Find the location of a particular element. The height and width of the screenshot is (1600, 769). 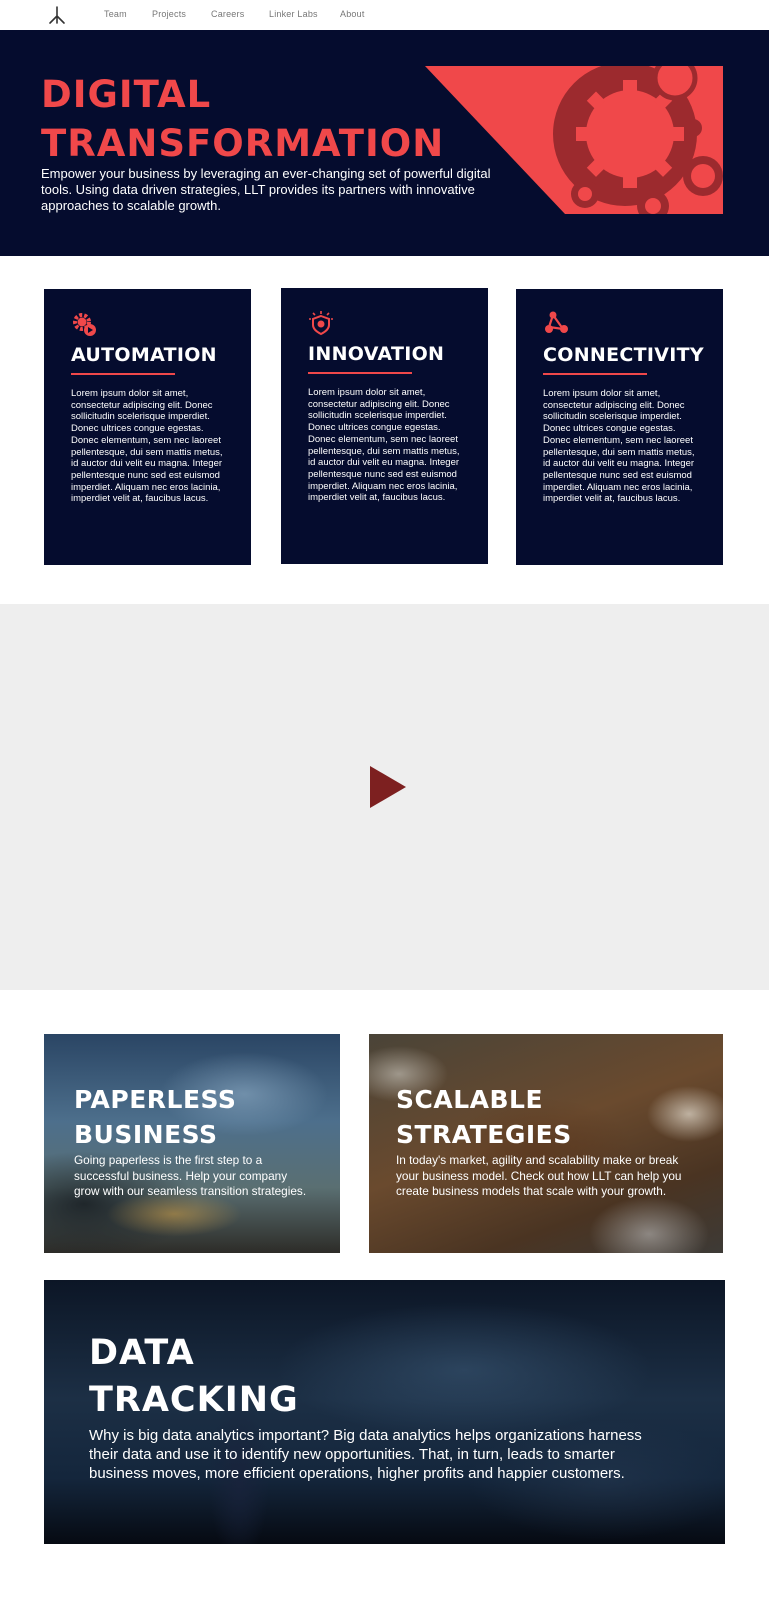

promo-title-line2: Business is located at coordinates (146, 1134).